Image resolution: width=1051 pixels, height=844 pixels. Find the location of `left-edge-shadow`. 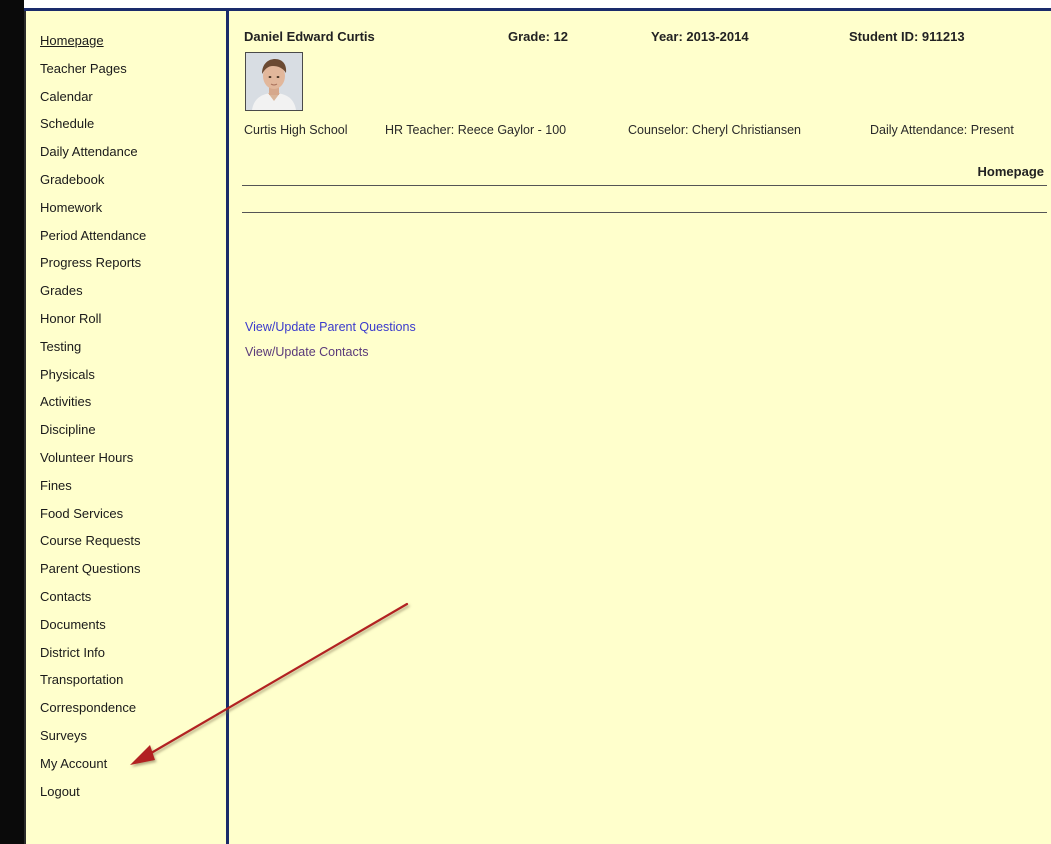

left-edge-shadow is located at coordinates (25, 426).